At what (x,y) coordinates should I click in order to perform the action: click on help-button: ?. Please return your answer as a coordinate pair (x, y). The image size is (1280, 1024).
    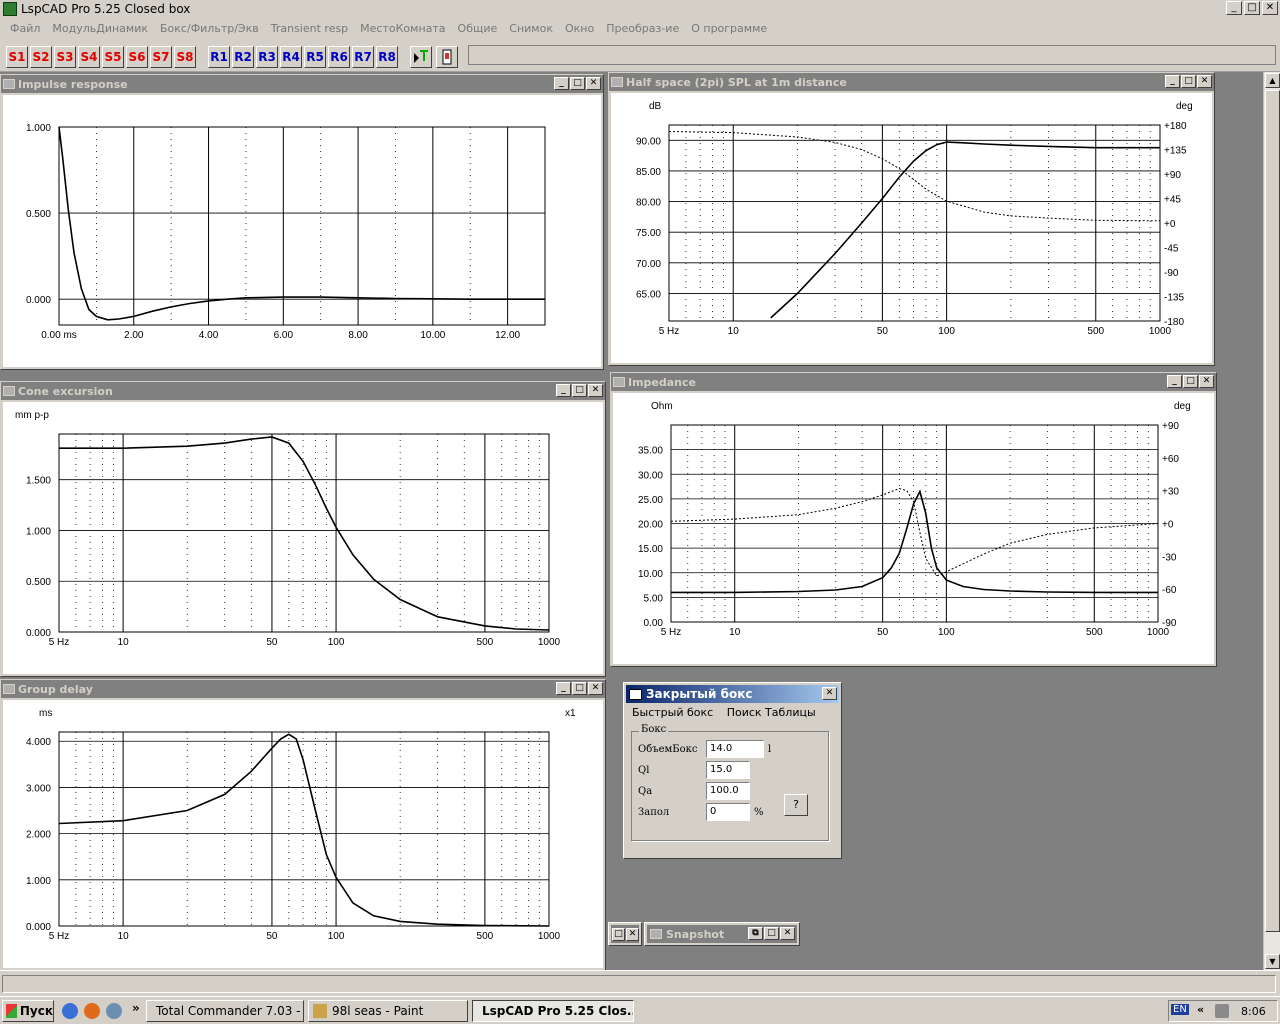
    Looking at the image, I should click on (796, 805).